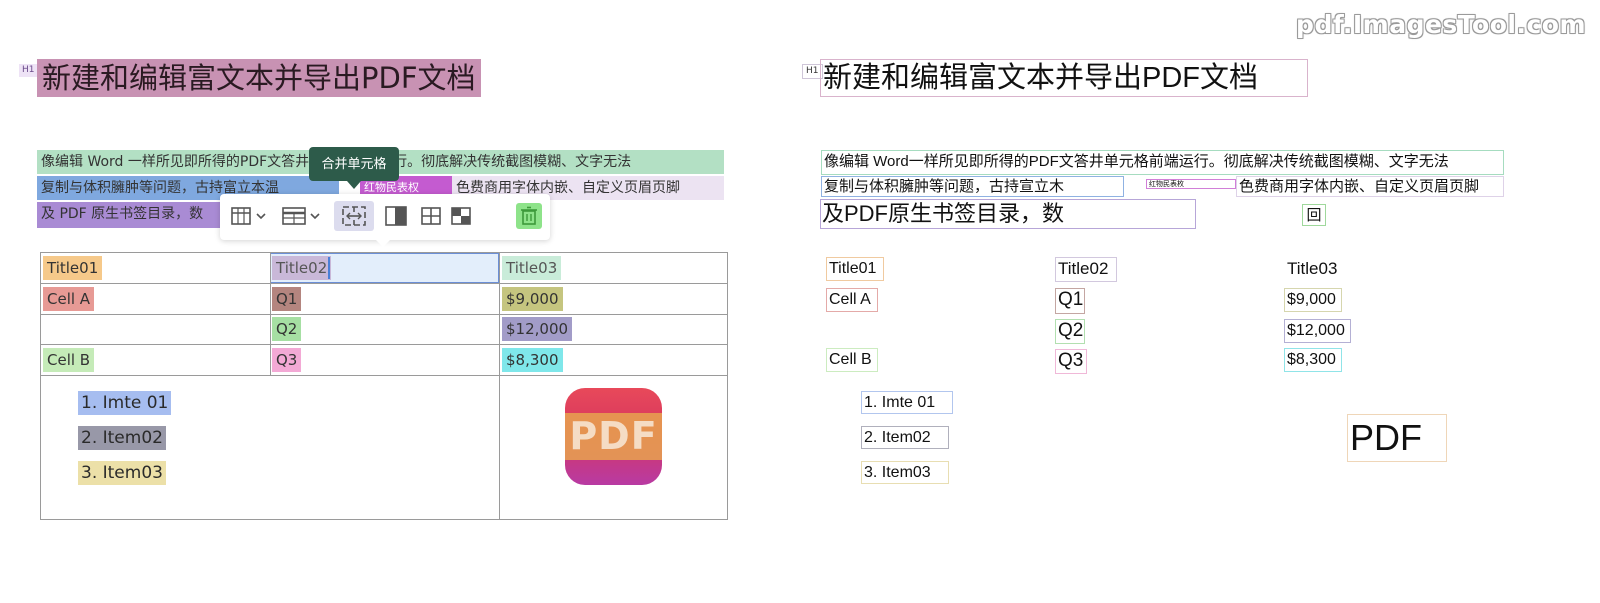 This screenshot has height=603, width=1600. What do you see at coordinates (905, 472) in the screenshot?
I see `preview-list-item: 3. Item03` at bounding box center [905, 472].